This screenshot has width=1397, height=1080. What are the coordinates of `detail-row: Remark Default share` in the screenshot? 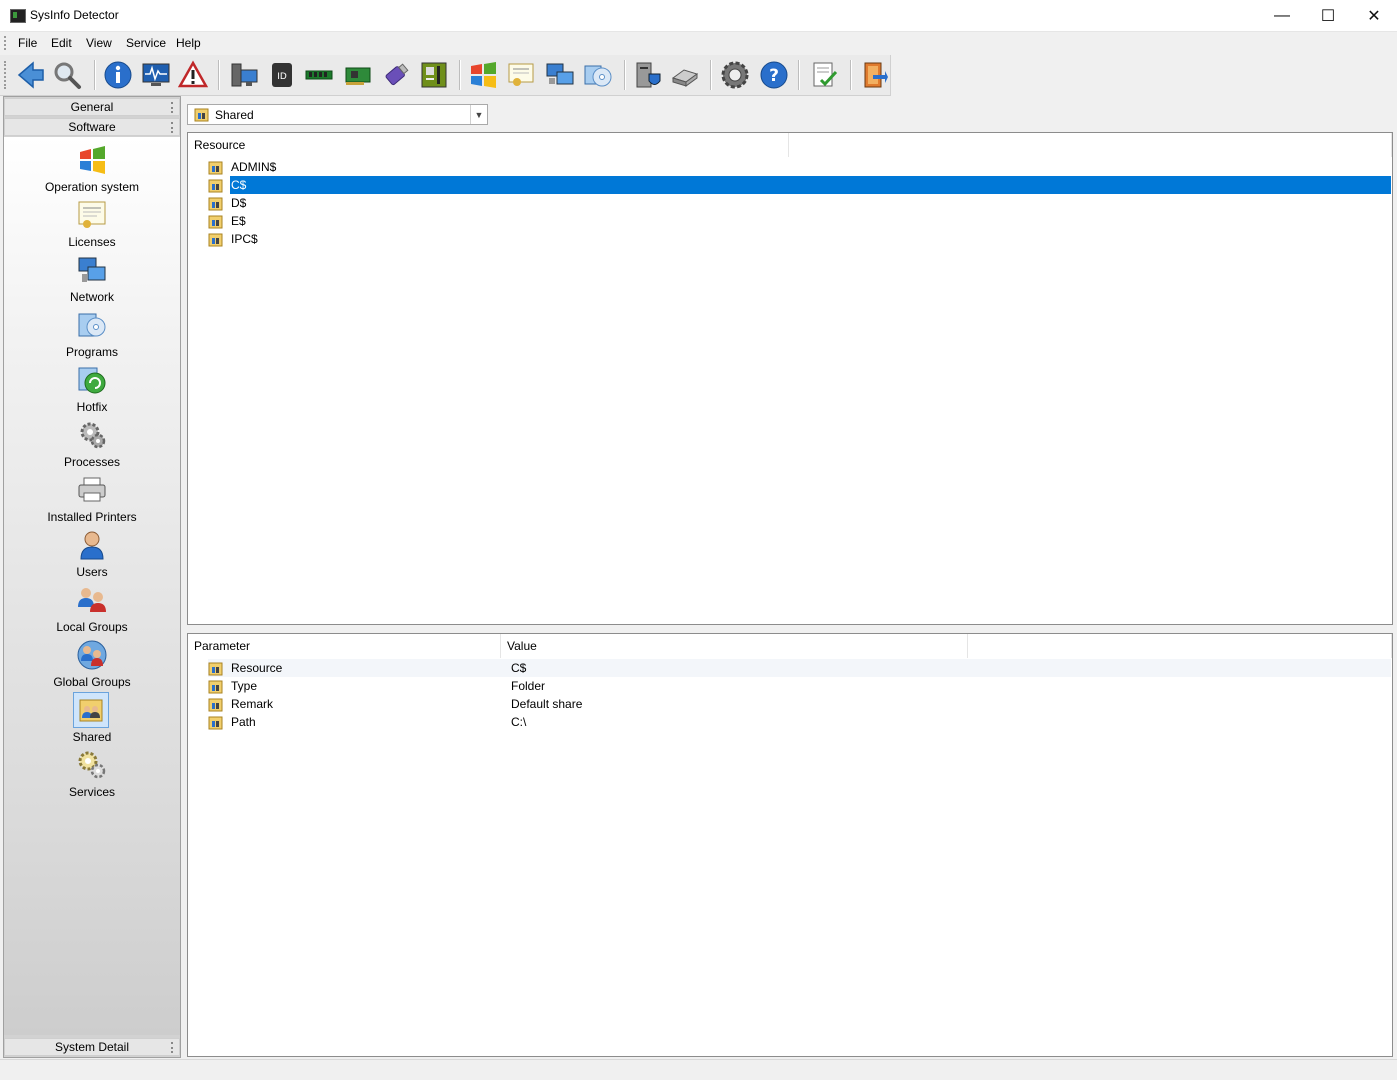 It's located at (799, 704).